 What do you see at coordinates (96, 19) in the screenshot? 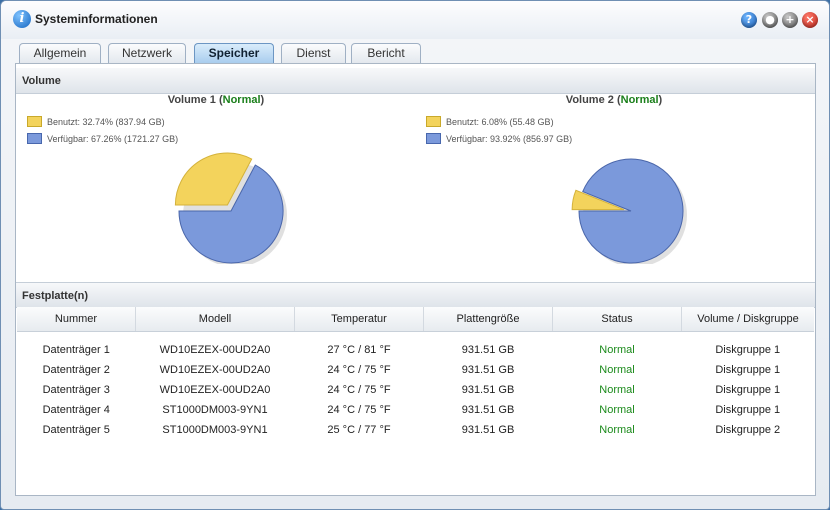
I see `window-title: Systeminformationen` at bounding box center [96, 19].